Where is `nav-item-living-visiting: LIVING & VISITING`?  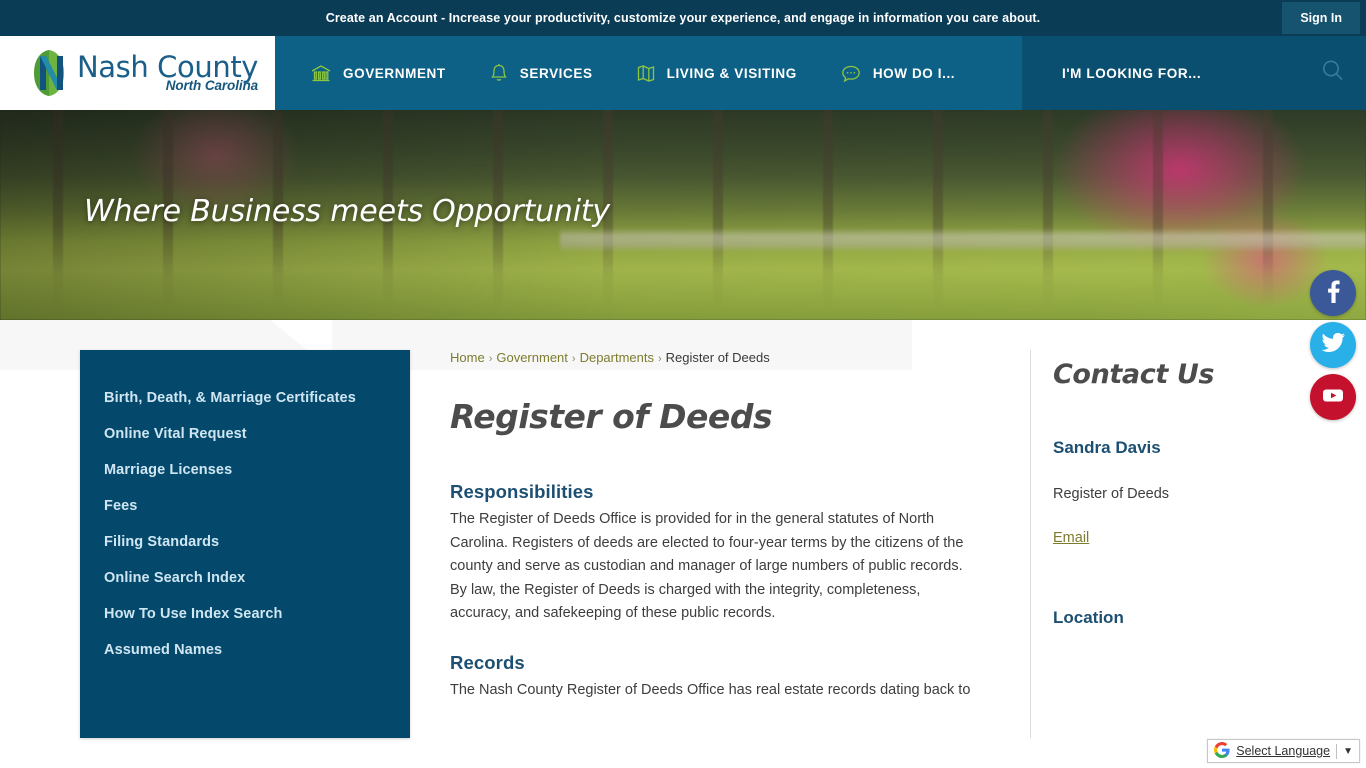
nav-item-living-visiting: LIVING & VISITING is located at coordinates (717, 73).